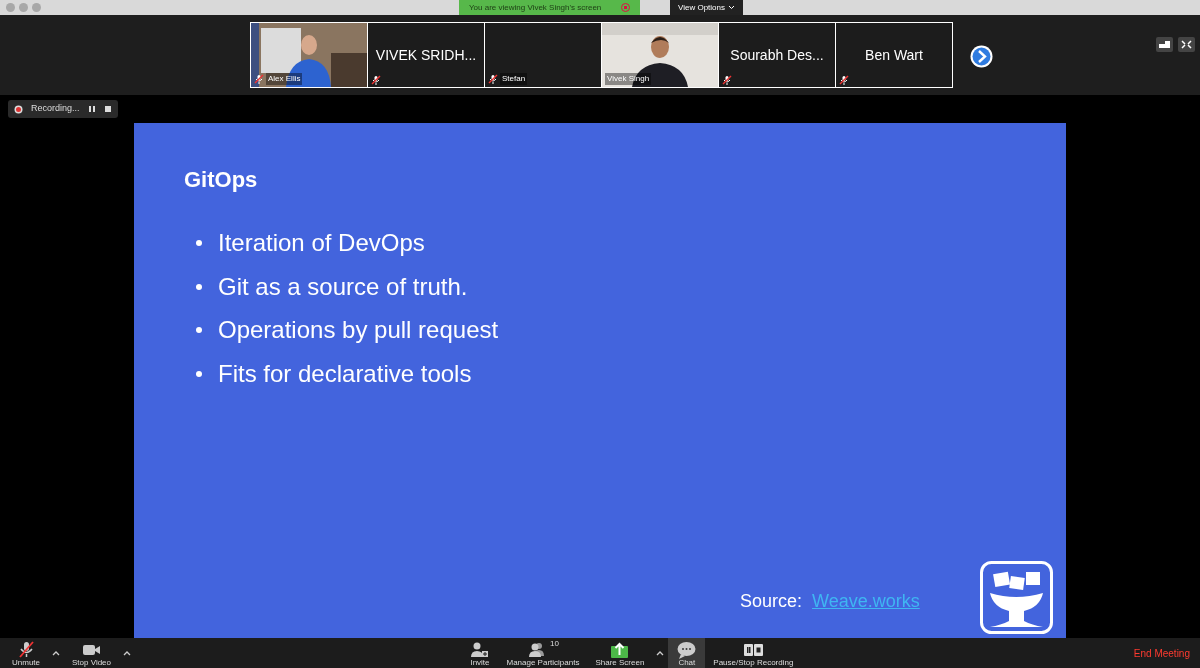 This screenshot has height=668, width=1200. What do you see at coordinates (480, 653) in the screenshot?
I see `toolbar-button: Invite` at bounding box center [480, 653].